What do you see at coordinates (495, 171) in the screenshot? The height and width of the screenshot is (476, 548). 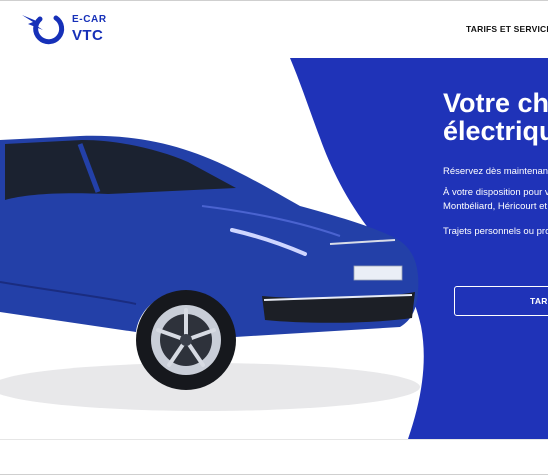 I see `hero-text-reserve: Réservez dès maintenant` at bounding box center [495, 171].